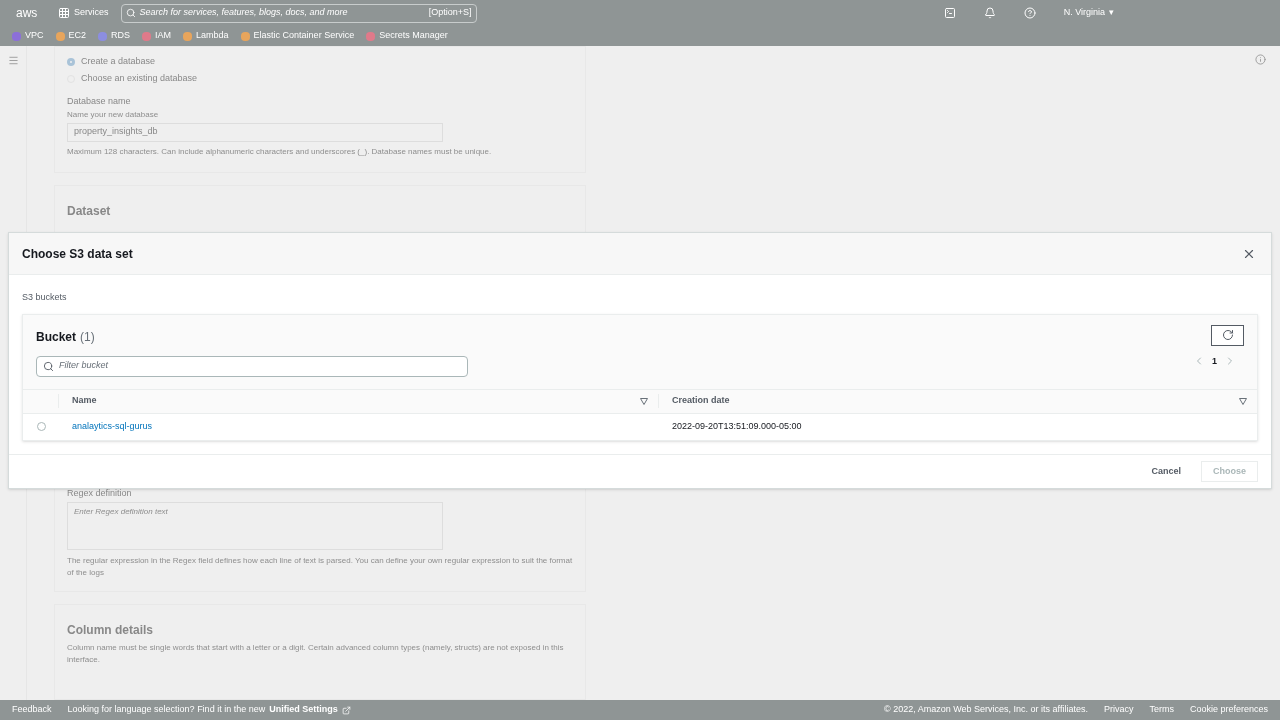 Image resolution: width=1280 pixels, height=720 pixels. Describe the element at coordinates (163, 36) in the screenshot. I see `favorite-link: IAM` at that location.